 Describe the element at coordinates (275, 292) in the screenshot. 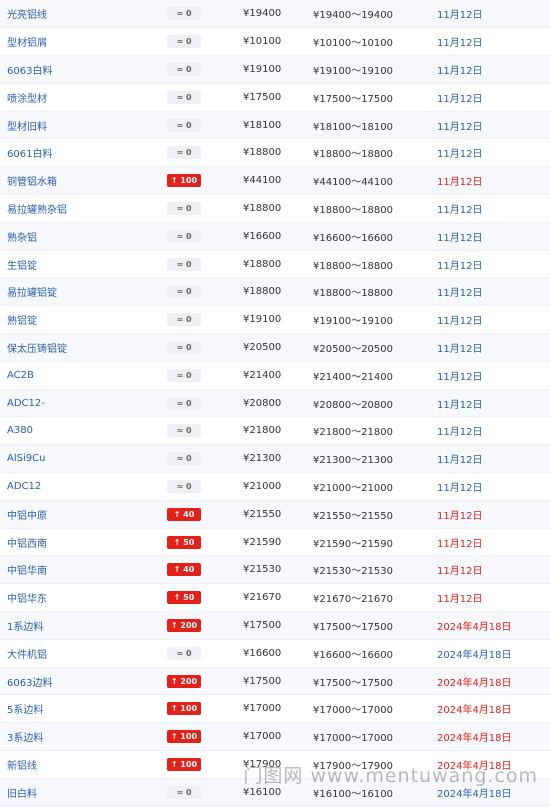

I see `table-row: 易拉罐铝锭 ≈ 0 ¥18800 ¥18800～18800 11月12日` at that location.